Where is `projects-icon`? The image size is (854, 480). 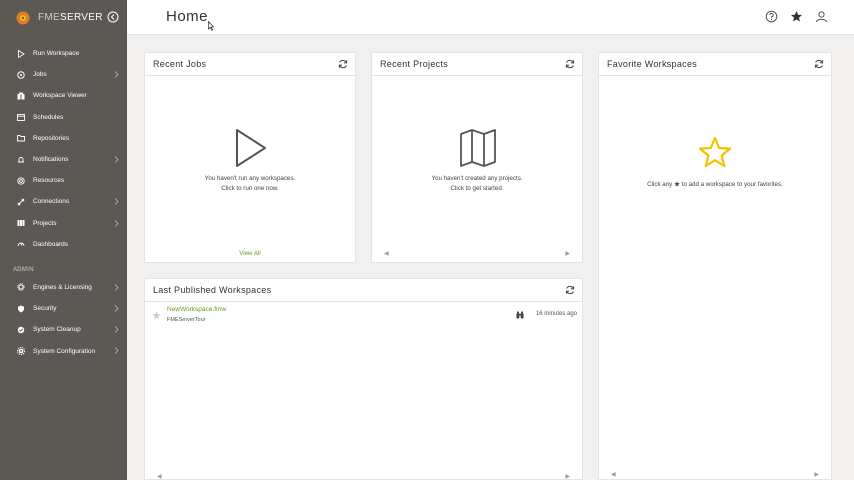
projects-icon is located at coordinates (21, 223).